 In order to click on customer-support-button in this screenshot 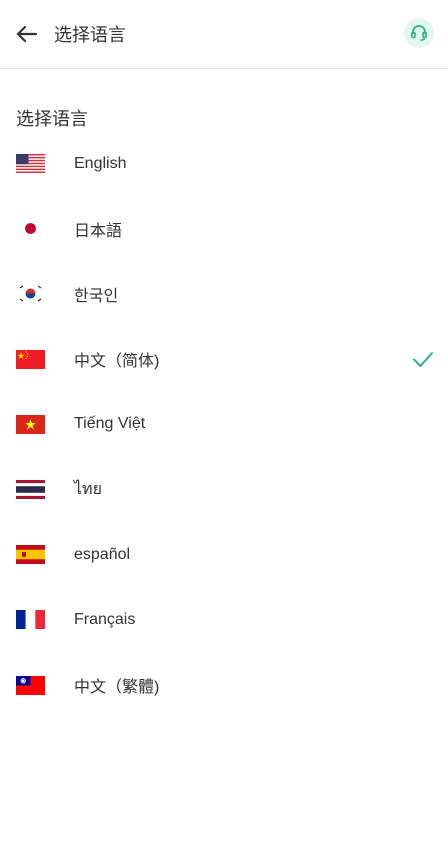, I will do `click(419, 33)`.